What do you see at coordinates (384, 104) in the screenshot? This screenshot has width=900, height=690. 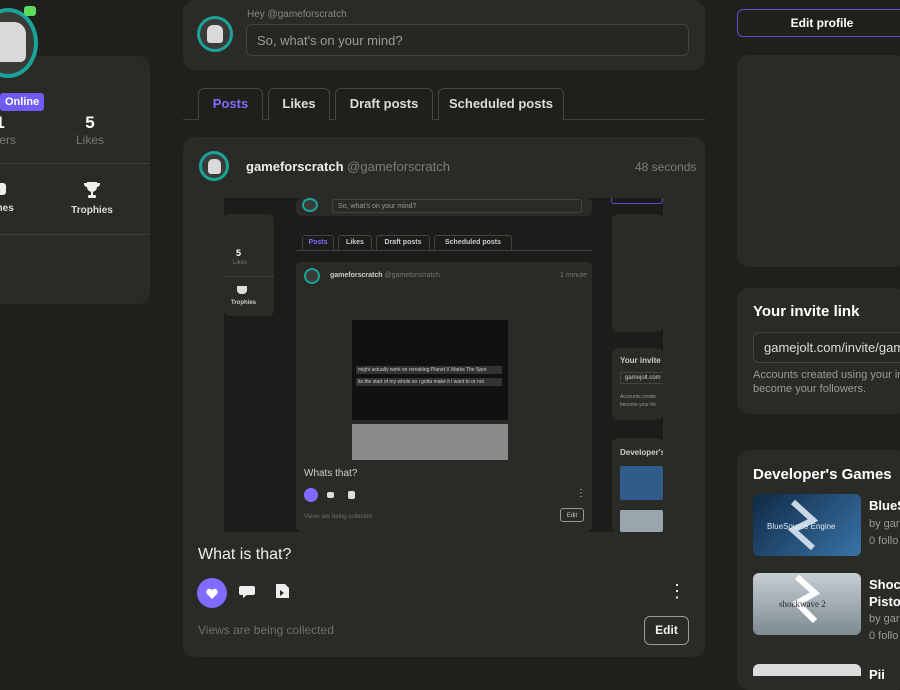 I see `tab-draft-posts: Draft posts` at bounding box center [384, 104].